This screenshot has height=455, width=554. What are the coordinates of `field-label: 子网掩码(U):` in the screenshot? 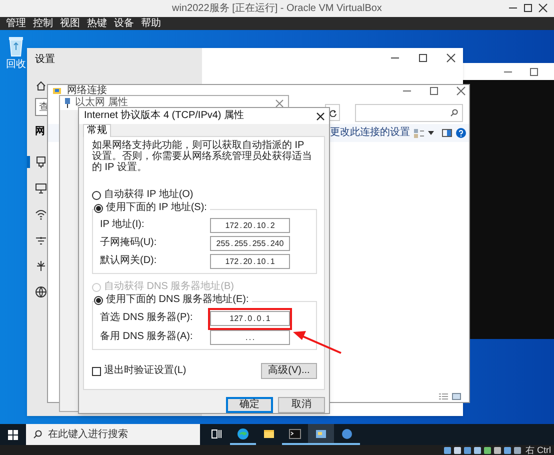 It's located at (129, 243).